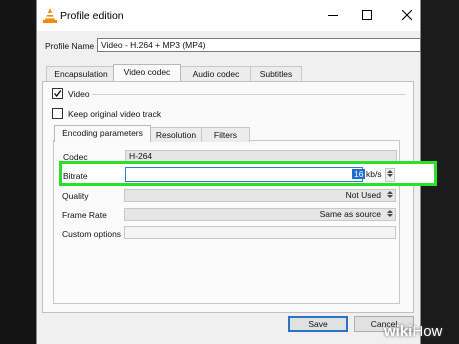  I want to click on title-bar: Profile edition, so click(228, 15).